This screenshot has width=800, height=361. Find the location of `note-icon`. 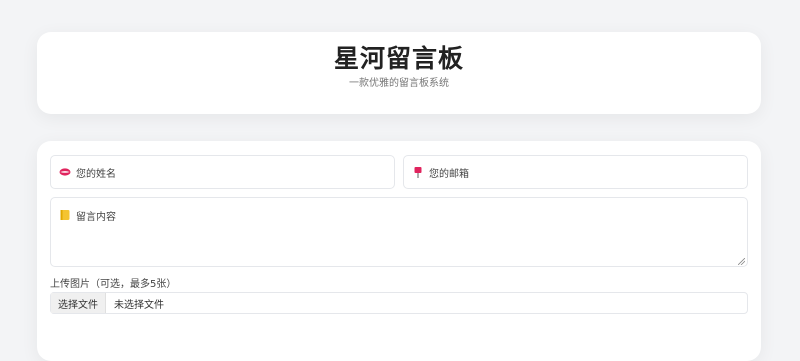

note-icon is located at coordinates (65, 215).